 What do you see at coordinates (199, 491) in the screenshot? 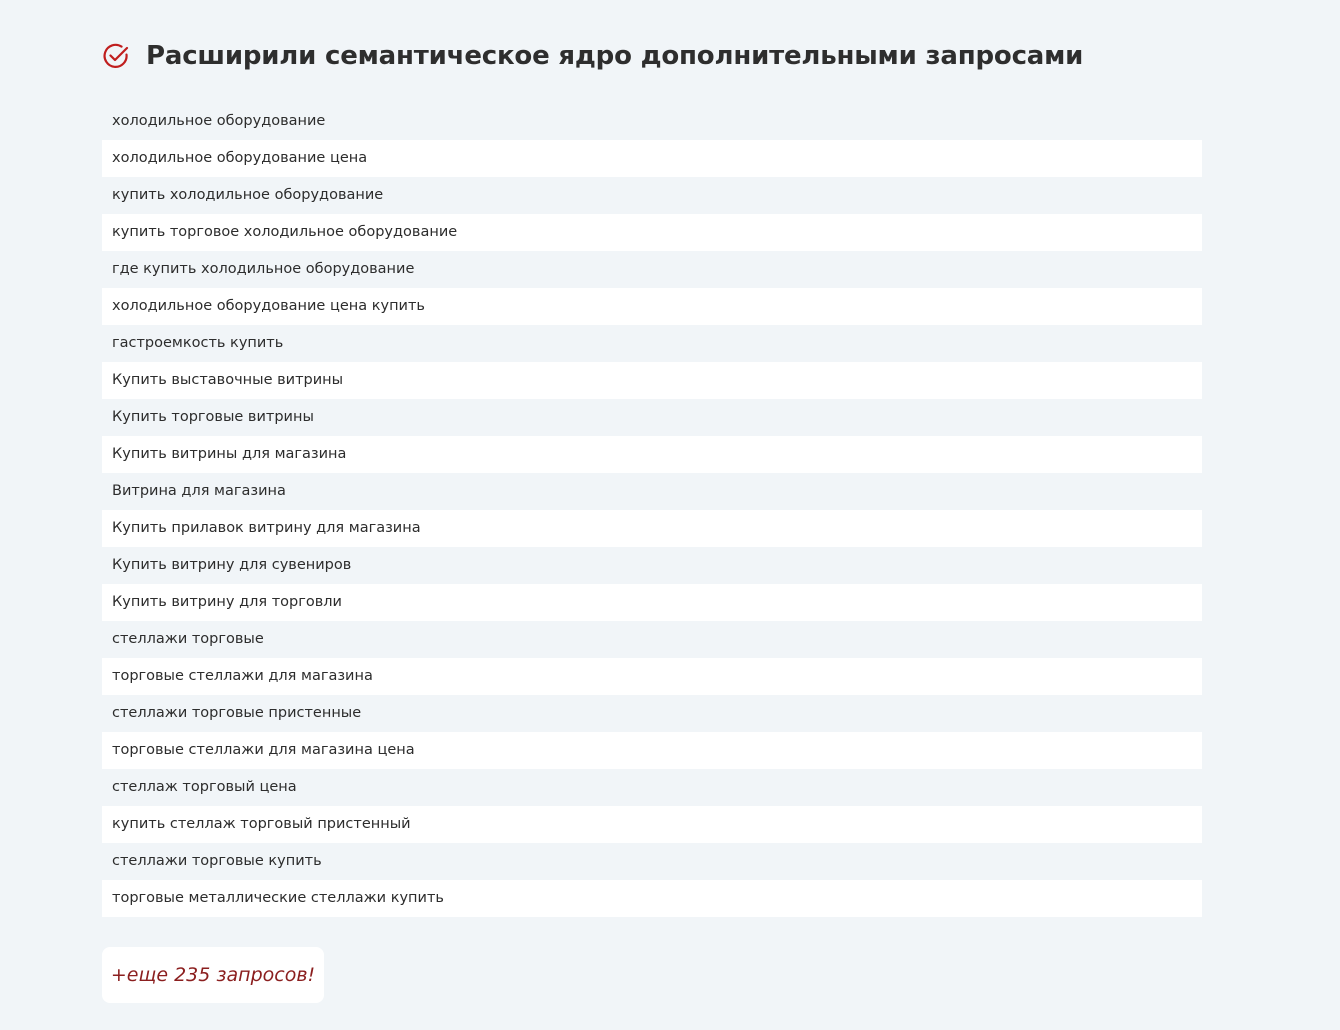
I see `query-list-item: Витрина для магазина` at bounding box center [199, 491].